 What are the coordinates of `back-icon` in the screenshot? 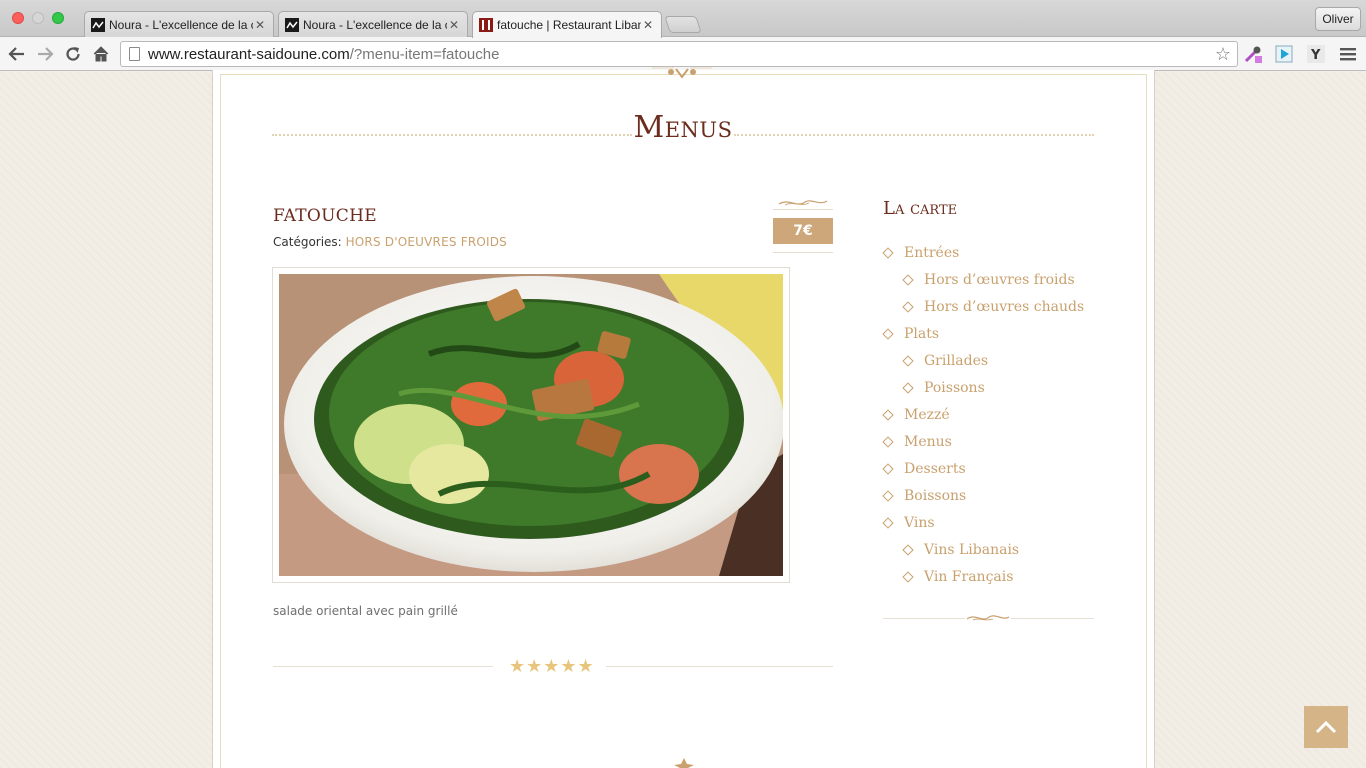 It's located at (17, 54).